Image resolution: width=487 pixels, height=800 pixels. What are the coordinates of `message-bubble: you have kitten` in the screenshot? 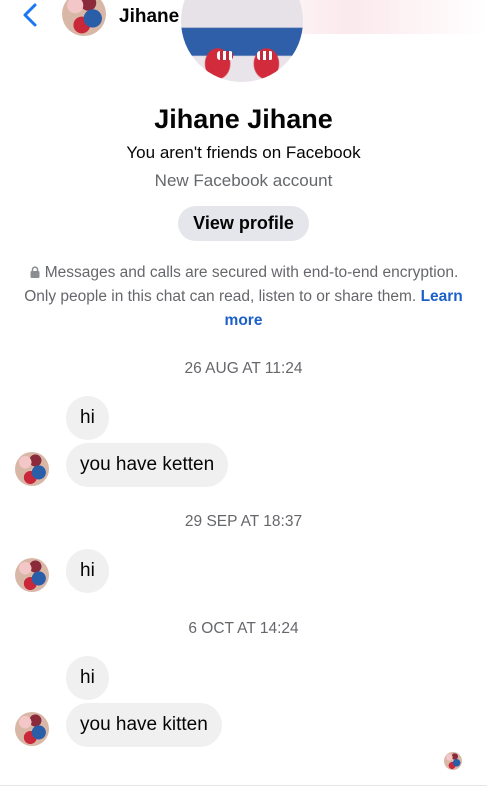 It's located at (144, 725).